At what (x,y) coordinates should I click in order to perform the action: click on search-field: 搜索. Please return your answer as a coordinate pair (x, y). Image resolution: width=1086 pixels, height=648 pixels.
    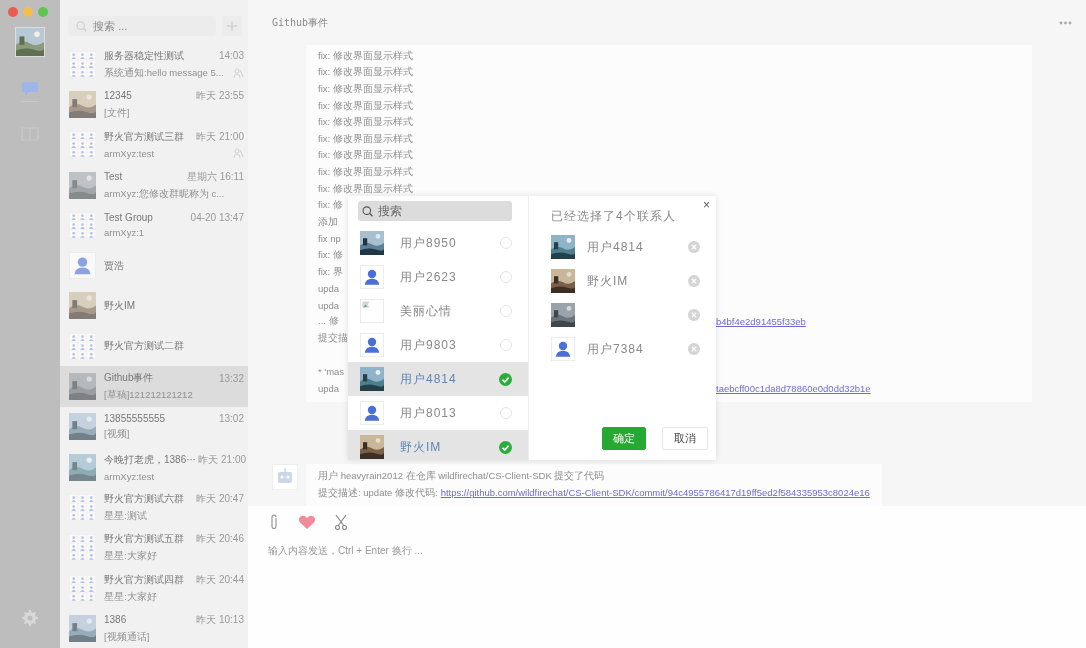
    Looking at the image, I should click on (435, 211).